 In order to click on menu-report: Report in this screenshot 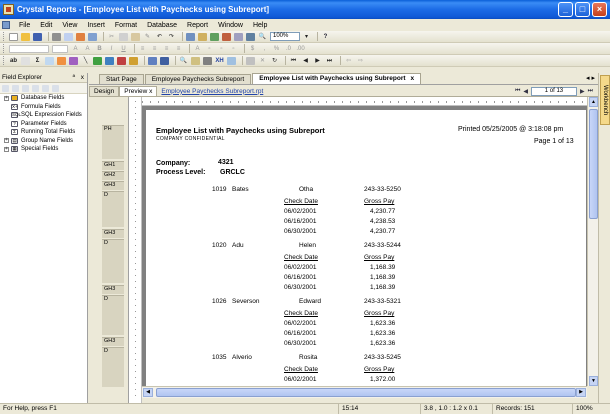, I will do `click(197, 25)`.